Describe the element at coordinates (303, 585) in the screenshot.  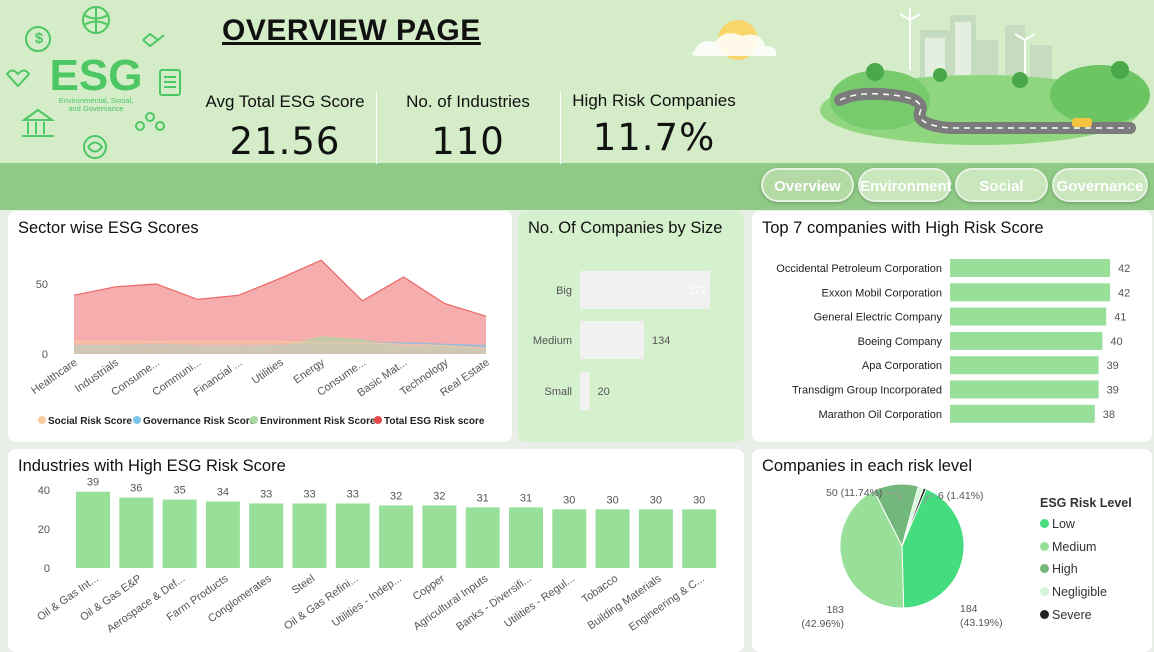
I see `x-tick-label: Steel` at that location.